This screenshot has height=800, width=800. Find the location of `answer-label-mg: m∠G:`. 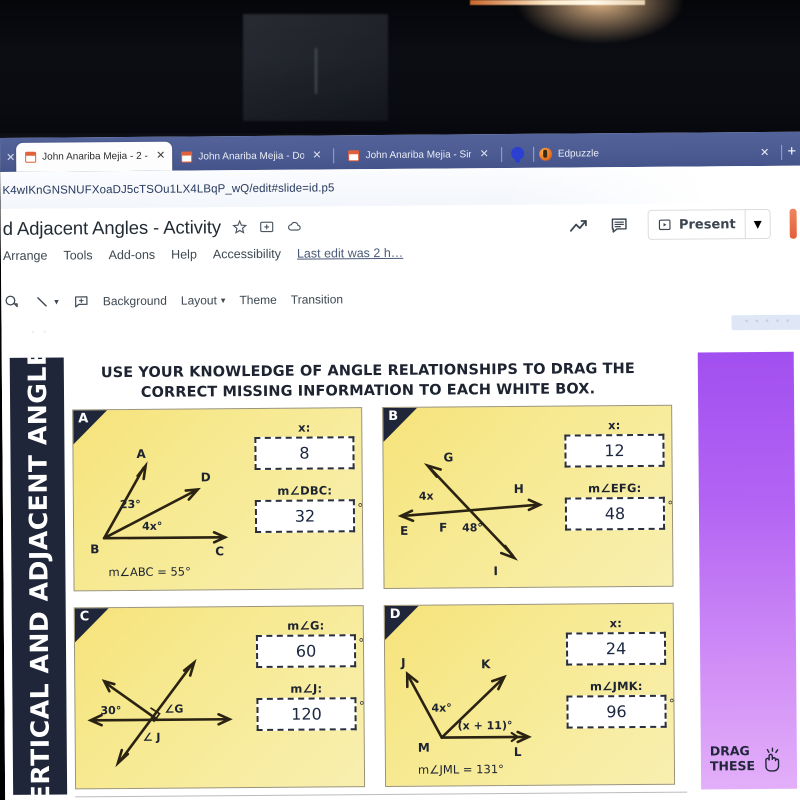

answer-label-mg: m∠G: is located at coordinates (306, 625).